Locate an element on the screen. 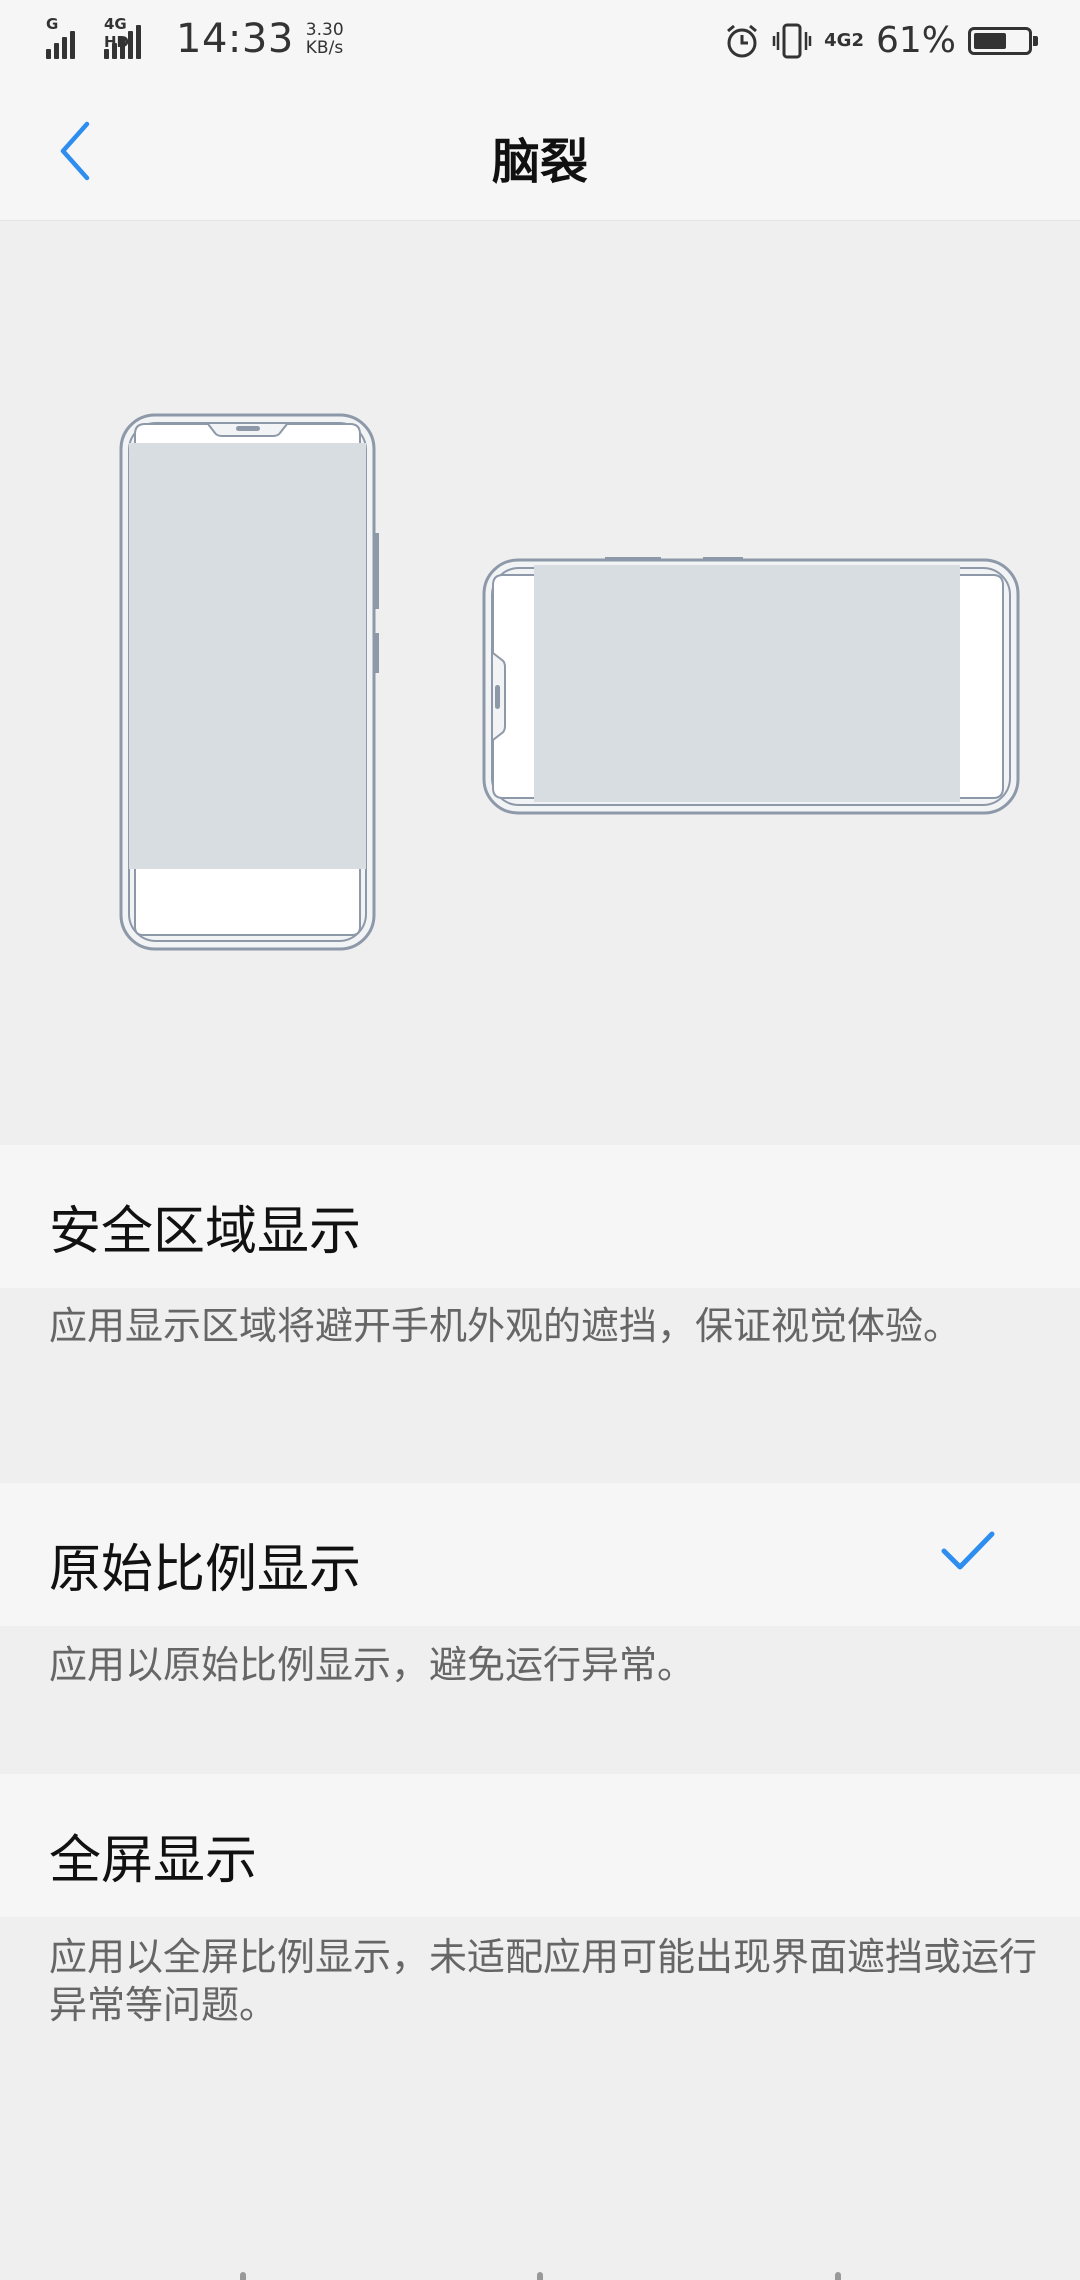  status-bar-right: 4G2 61% is located at coordinates (875, 40).